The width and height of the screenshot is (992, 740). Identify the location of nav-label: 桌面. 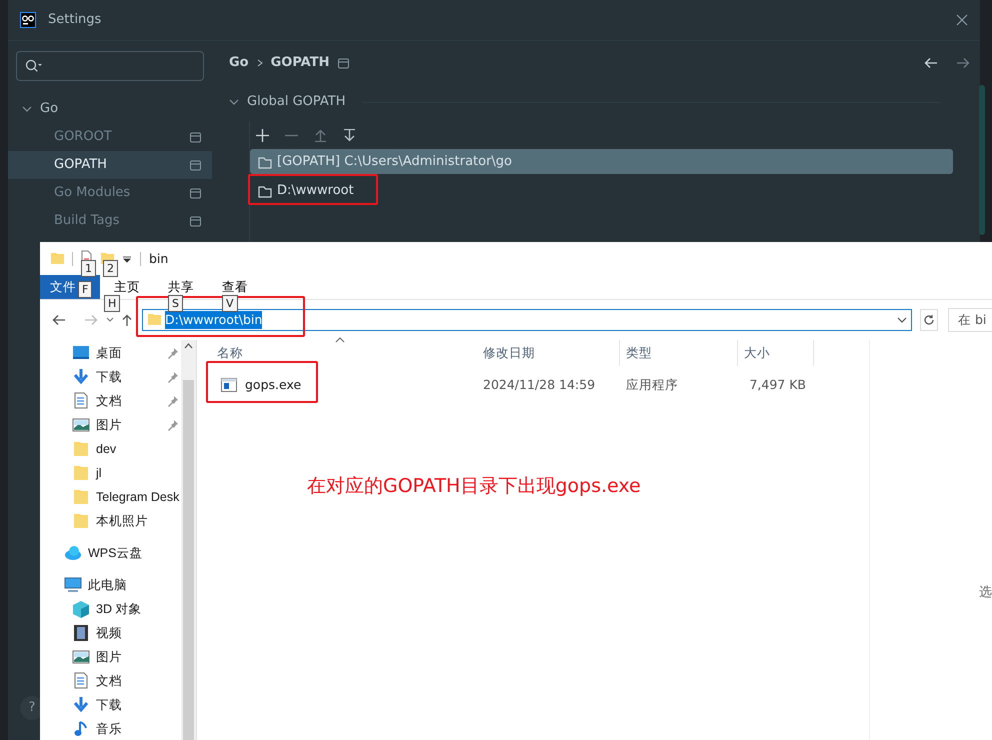
(109, 353).